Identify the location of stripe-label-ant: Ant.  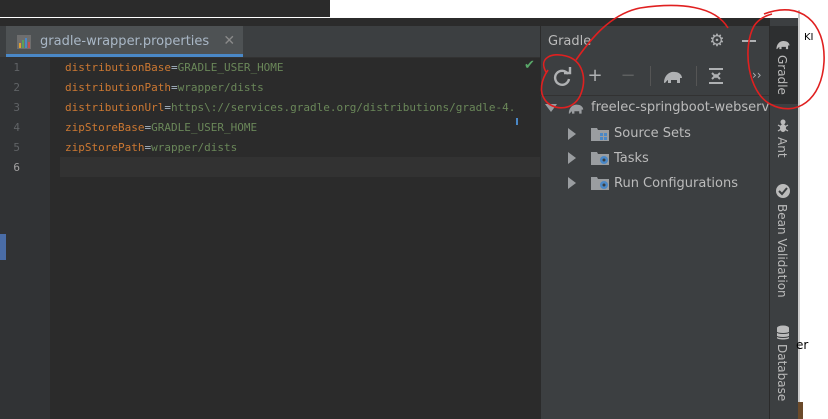
(782, 147).